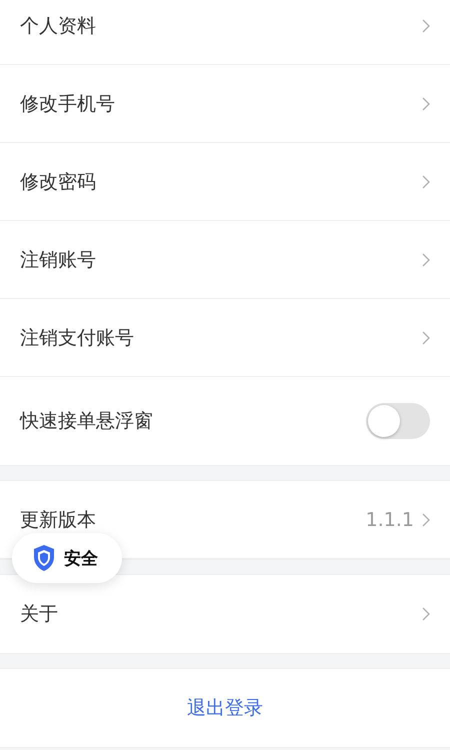  Describe the element at coordinates (225, 260) in the screenshot. I see `settings-row: 注销账号` at that location.